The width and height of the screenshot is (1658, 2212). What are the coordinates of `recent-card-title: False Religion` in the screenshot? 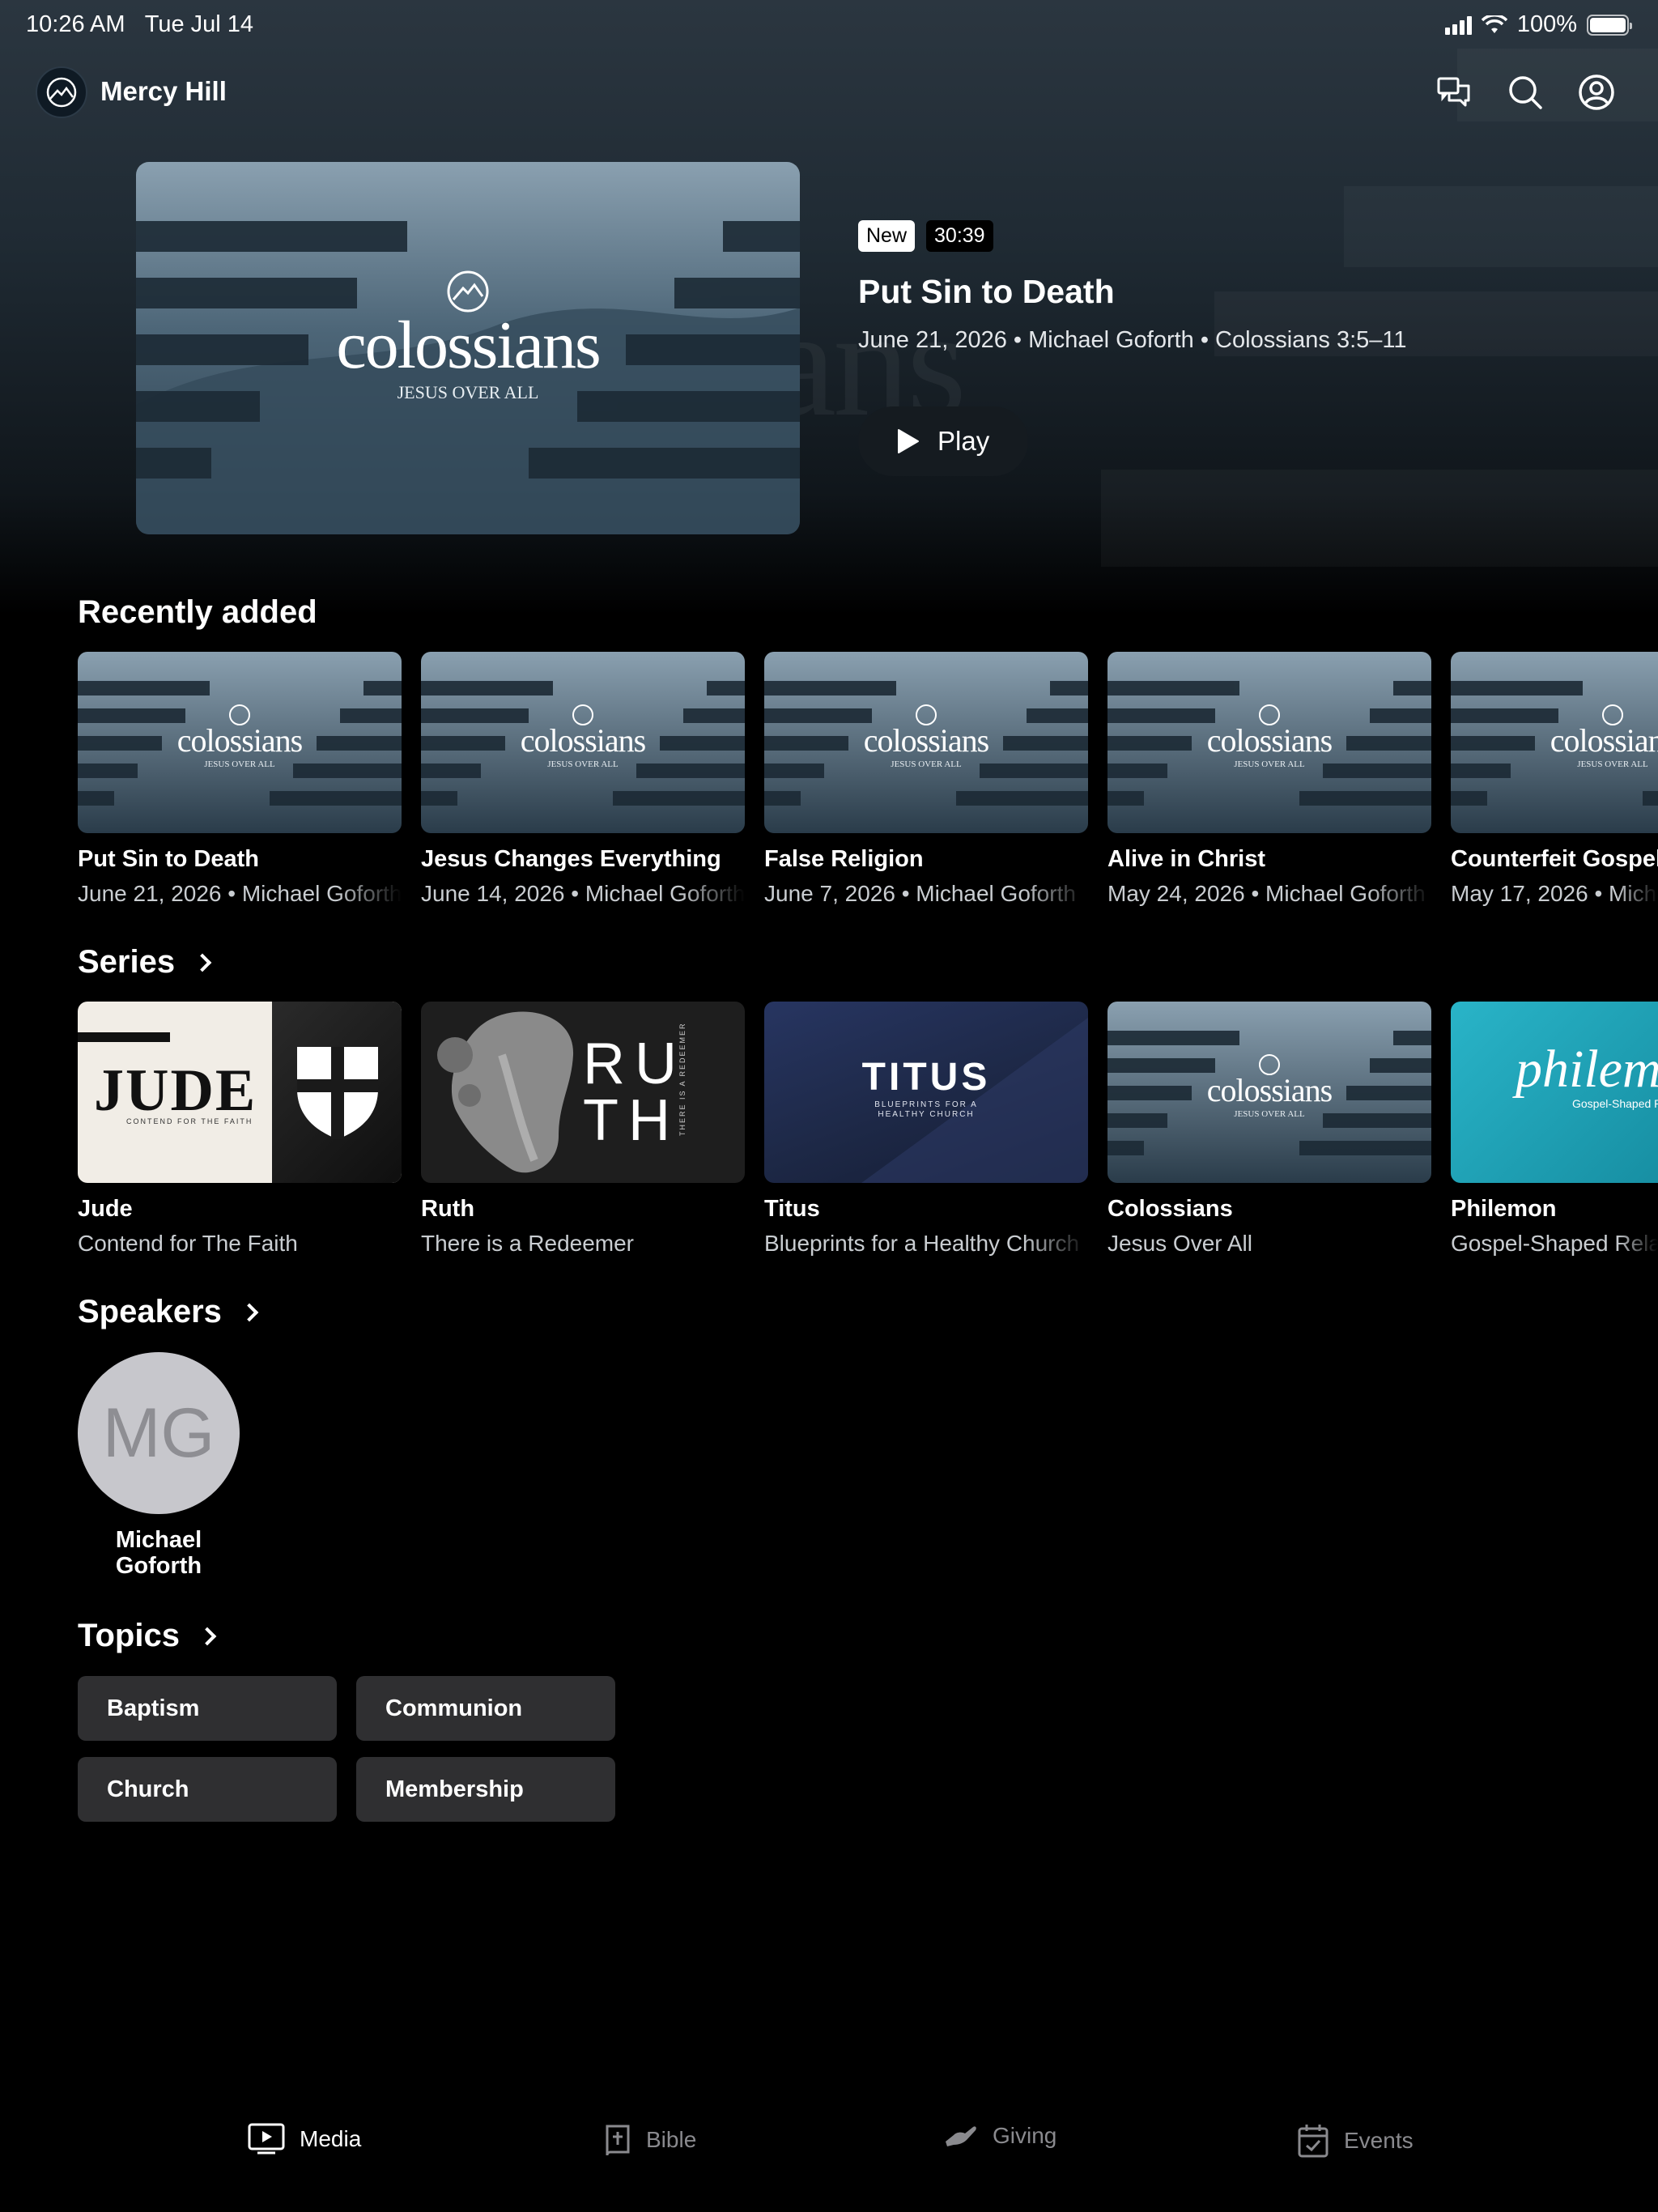 It's located at (844, 859).